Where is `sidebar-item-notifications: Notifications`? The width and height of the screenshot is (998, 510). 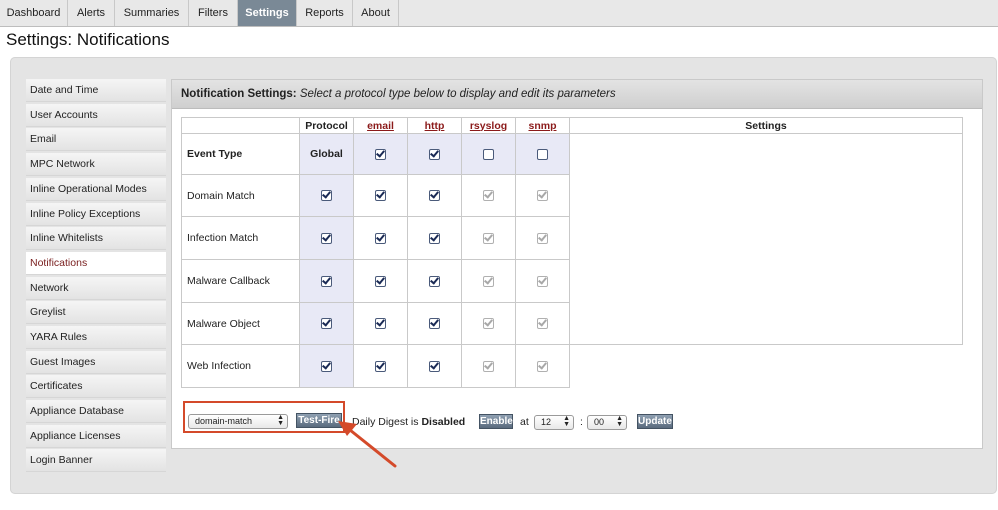
sidebar-item-notifications: Notifications is located at coordinates (96, 263).